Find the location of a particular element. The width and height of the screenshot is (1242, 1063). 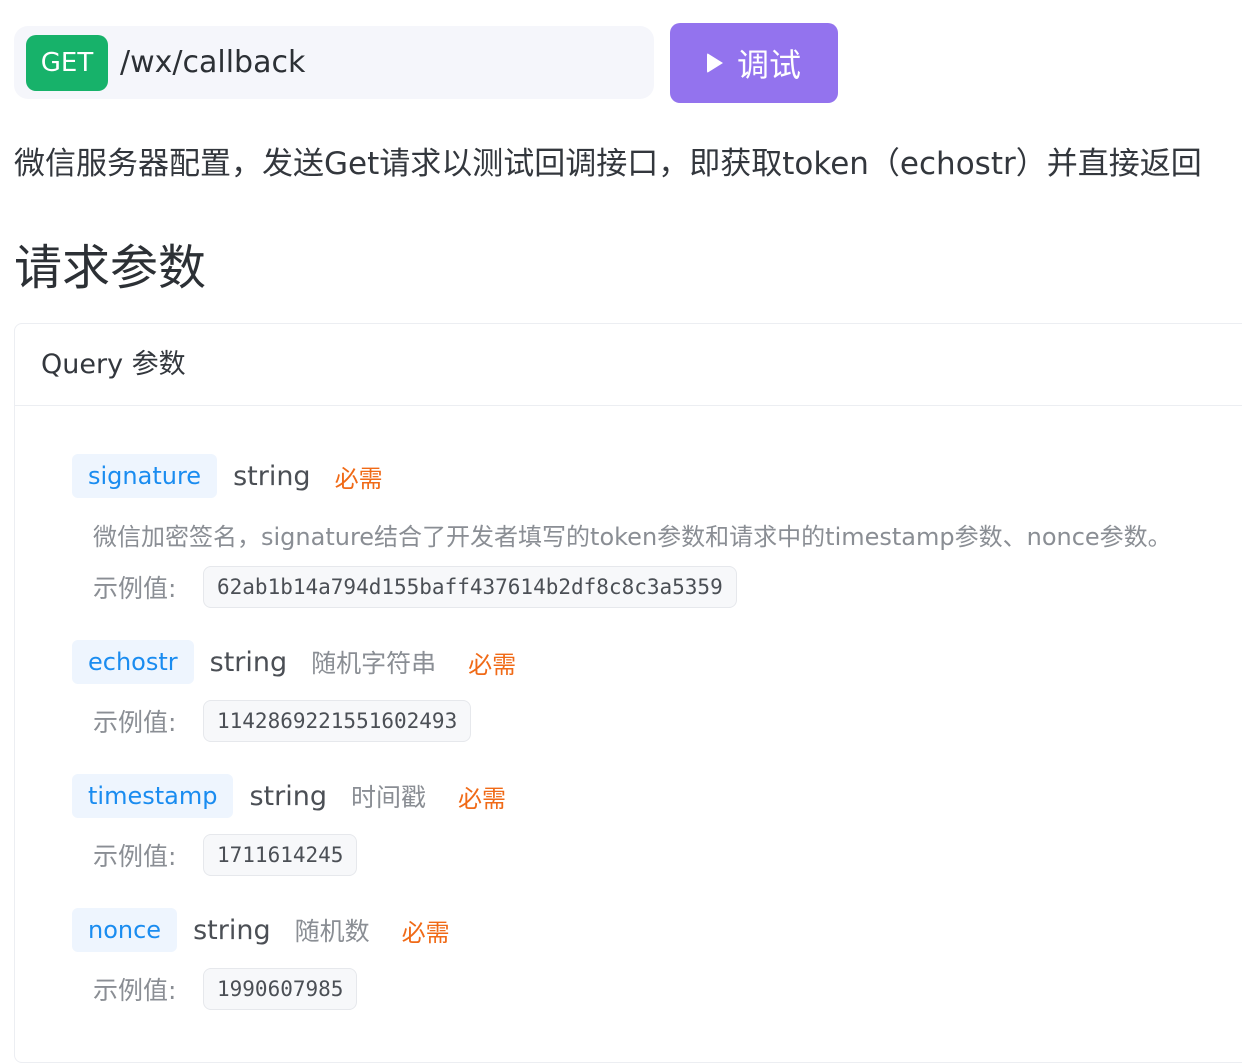

example-value: 1711614245 is located at coordinates (280, 855).